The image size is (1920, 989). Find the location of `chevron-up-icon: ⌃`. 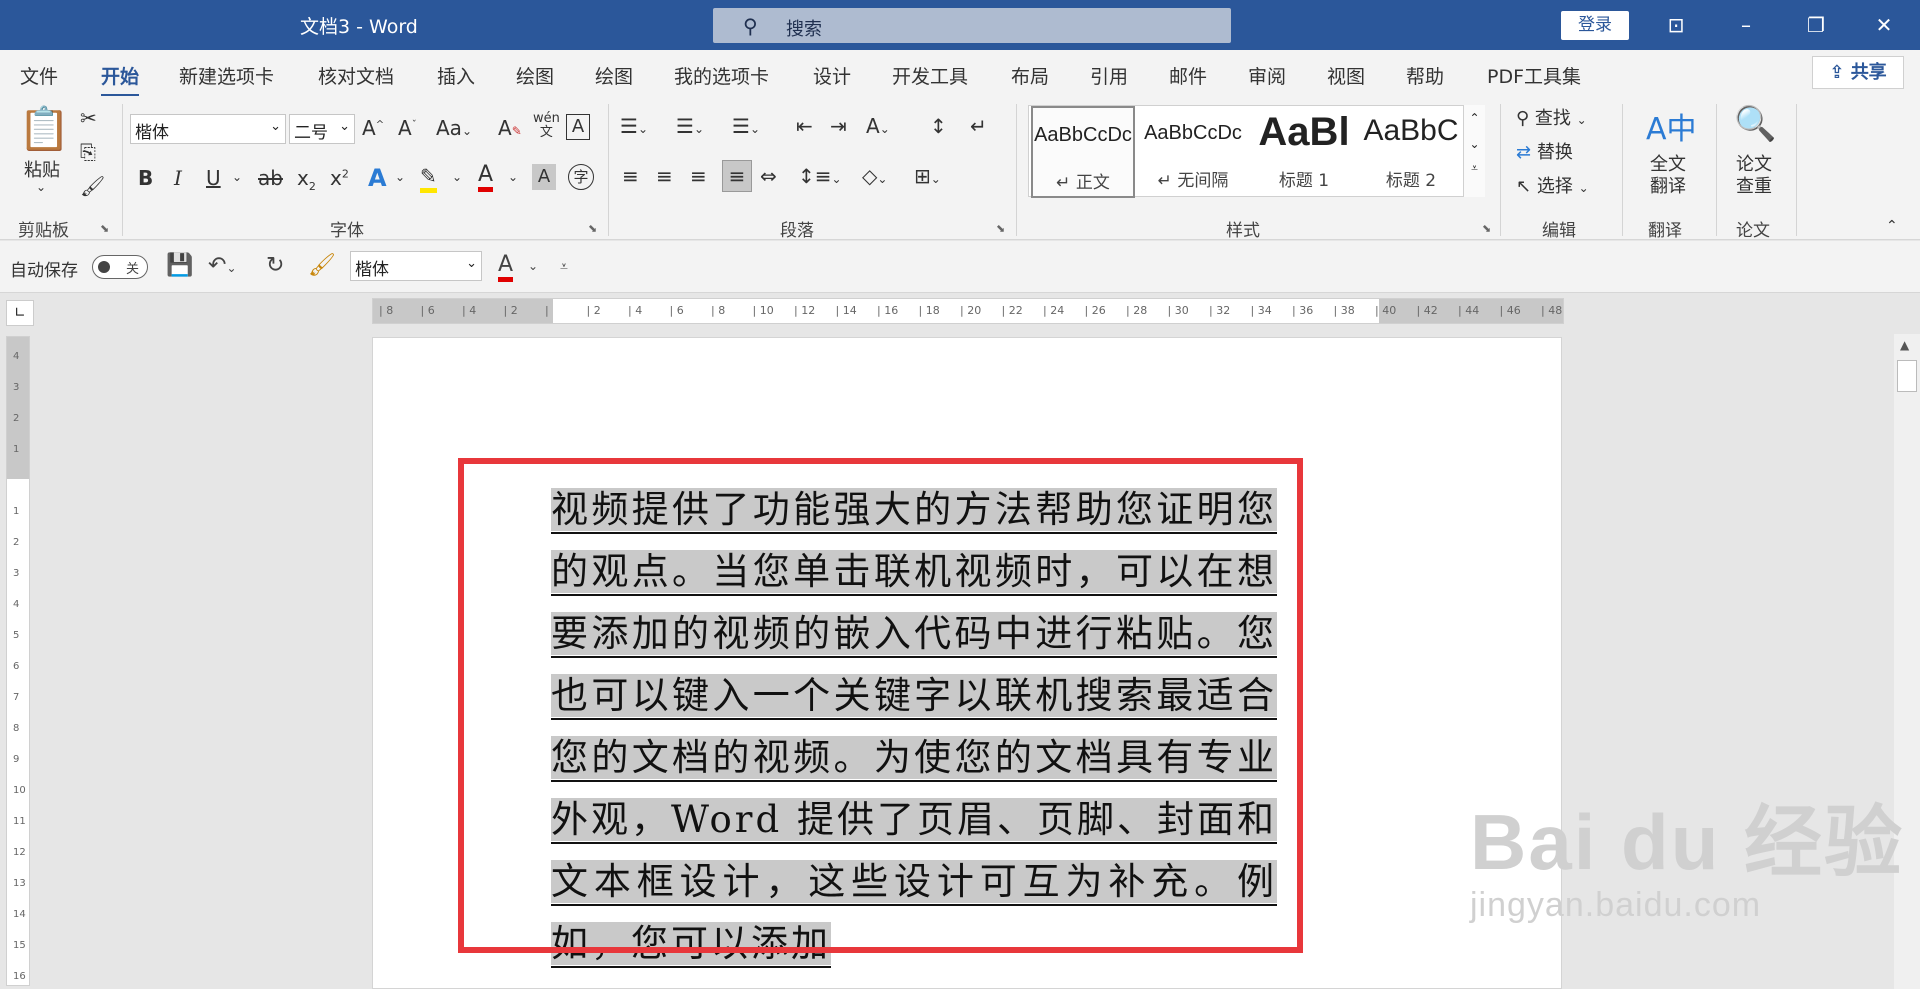

chevron-up-icon: ⌃ is located at coordinates (1474, 118).